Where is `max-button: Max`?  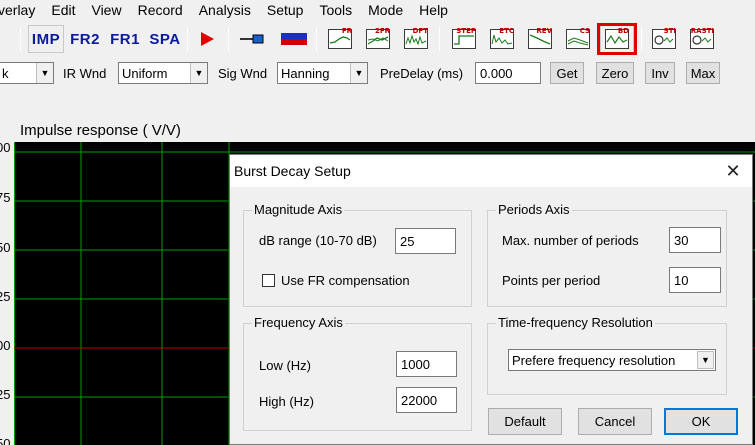
max-button: Max is located at coordinates (703, 73).